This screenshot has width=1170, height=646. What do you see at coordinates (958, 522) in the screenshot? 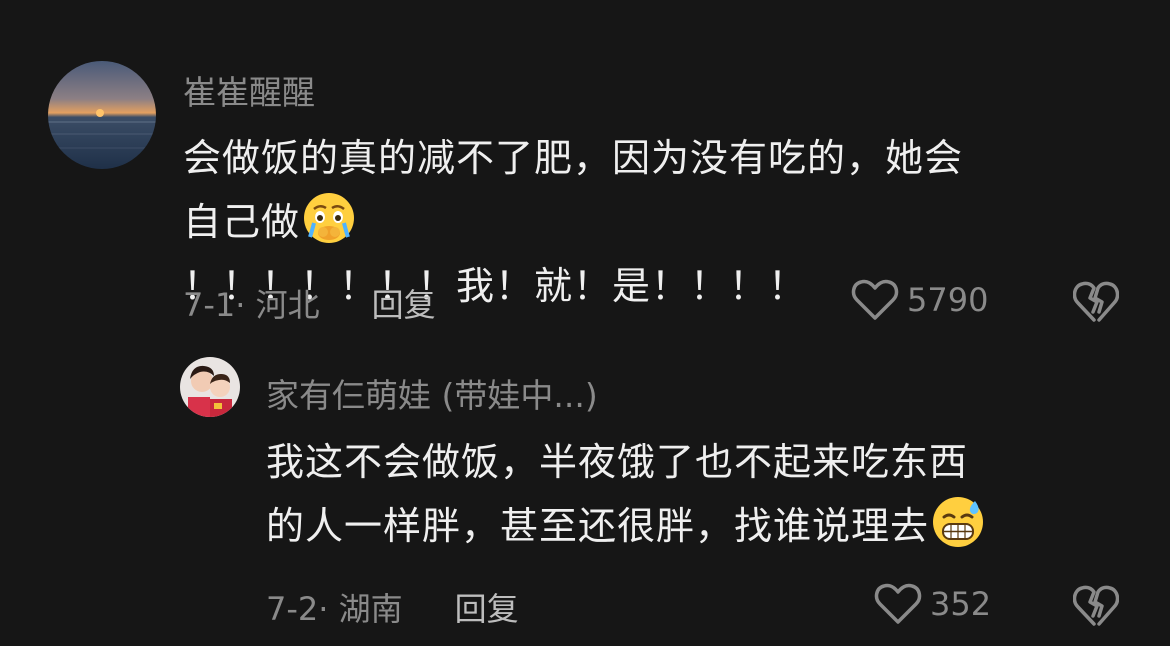
I see `grinning-sweat-emoji-icon` at bounding box center [958, 522].